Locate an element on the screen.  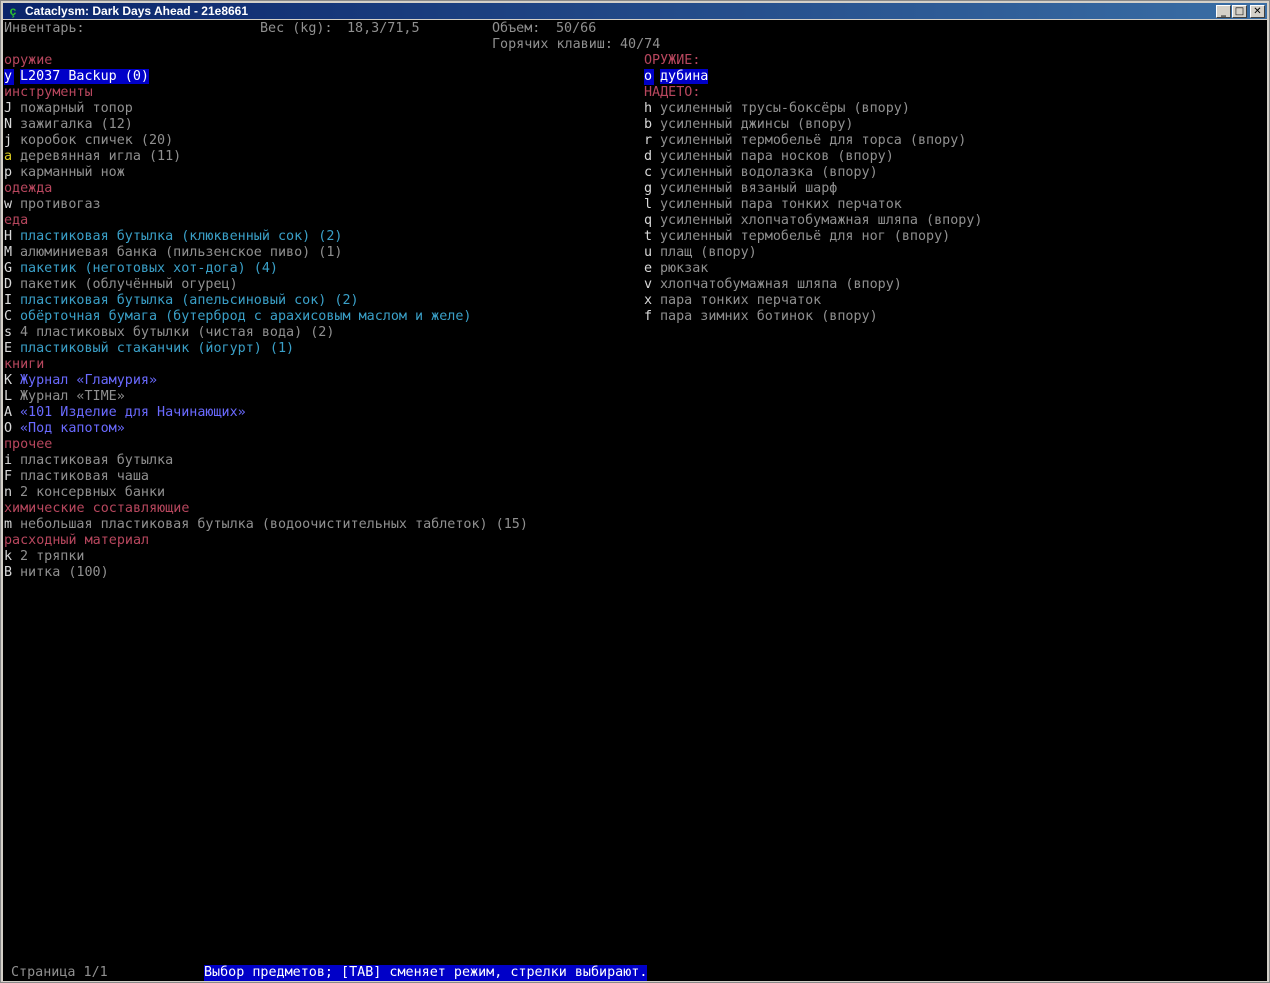
page-indicator: Страница 1/1 is located at coordinates (59, 972).